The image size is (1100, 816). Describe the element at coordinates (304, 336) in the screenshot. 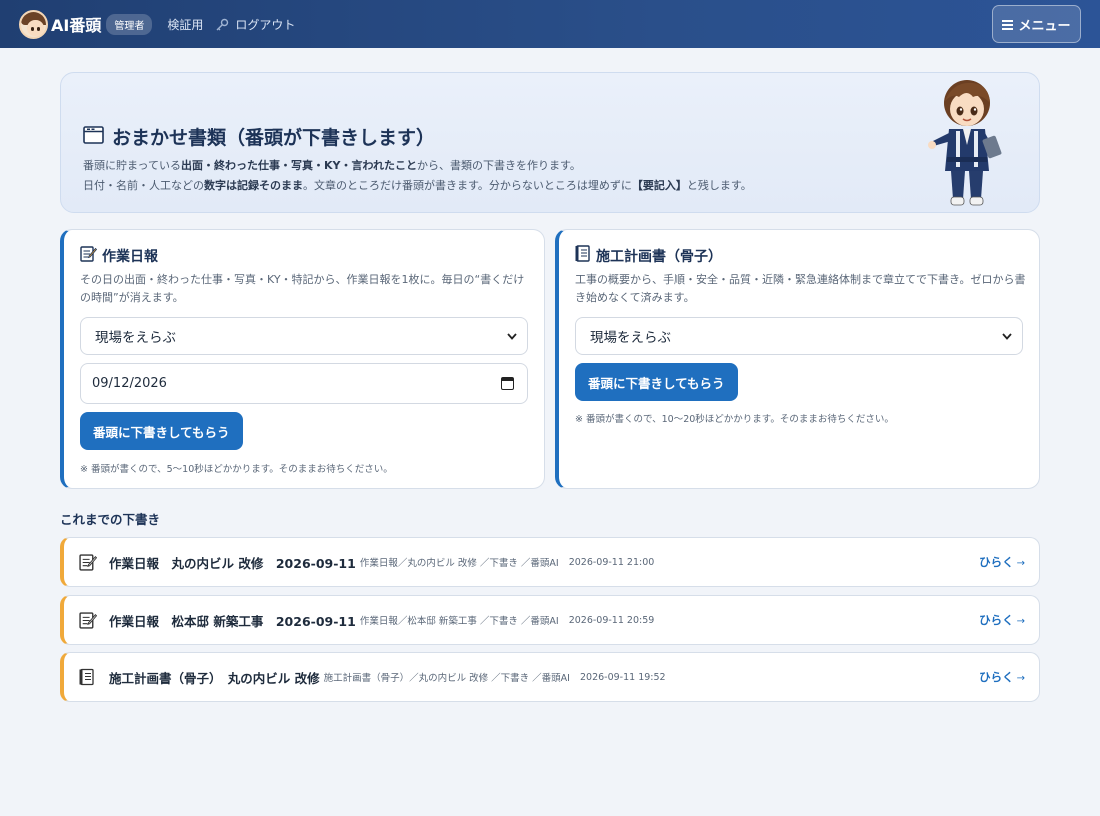

I see `daily-report-site-select: 現場をえらぶ` at that location.